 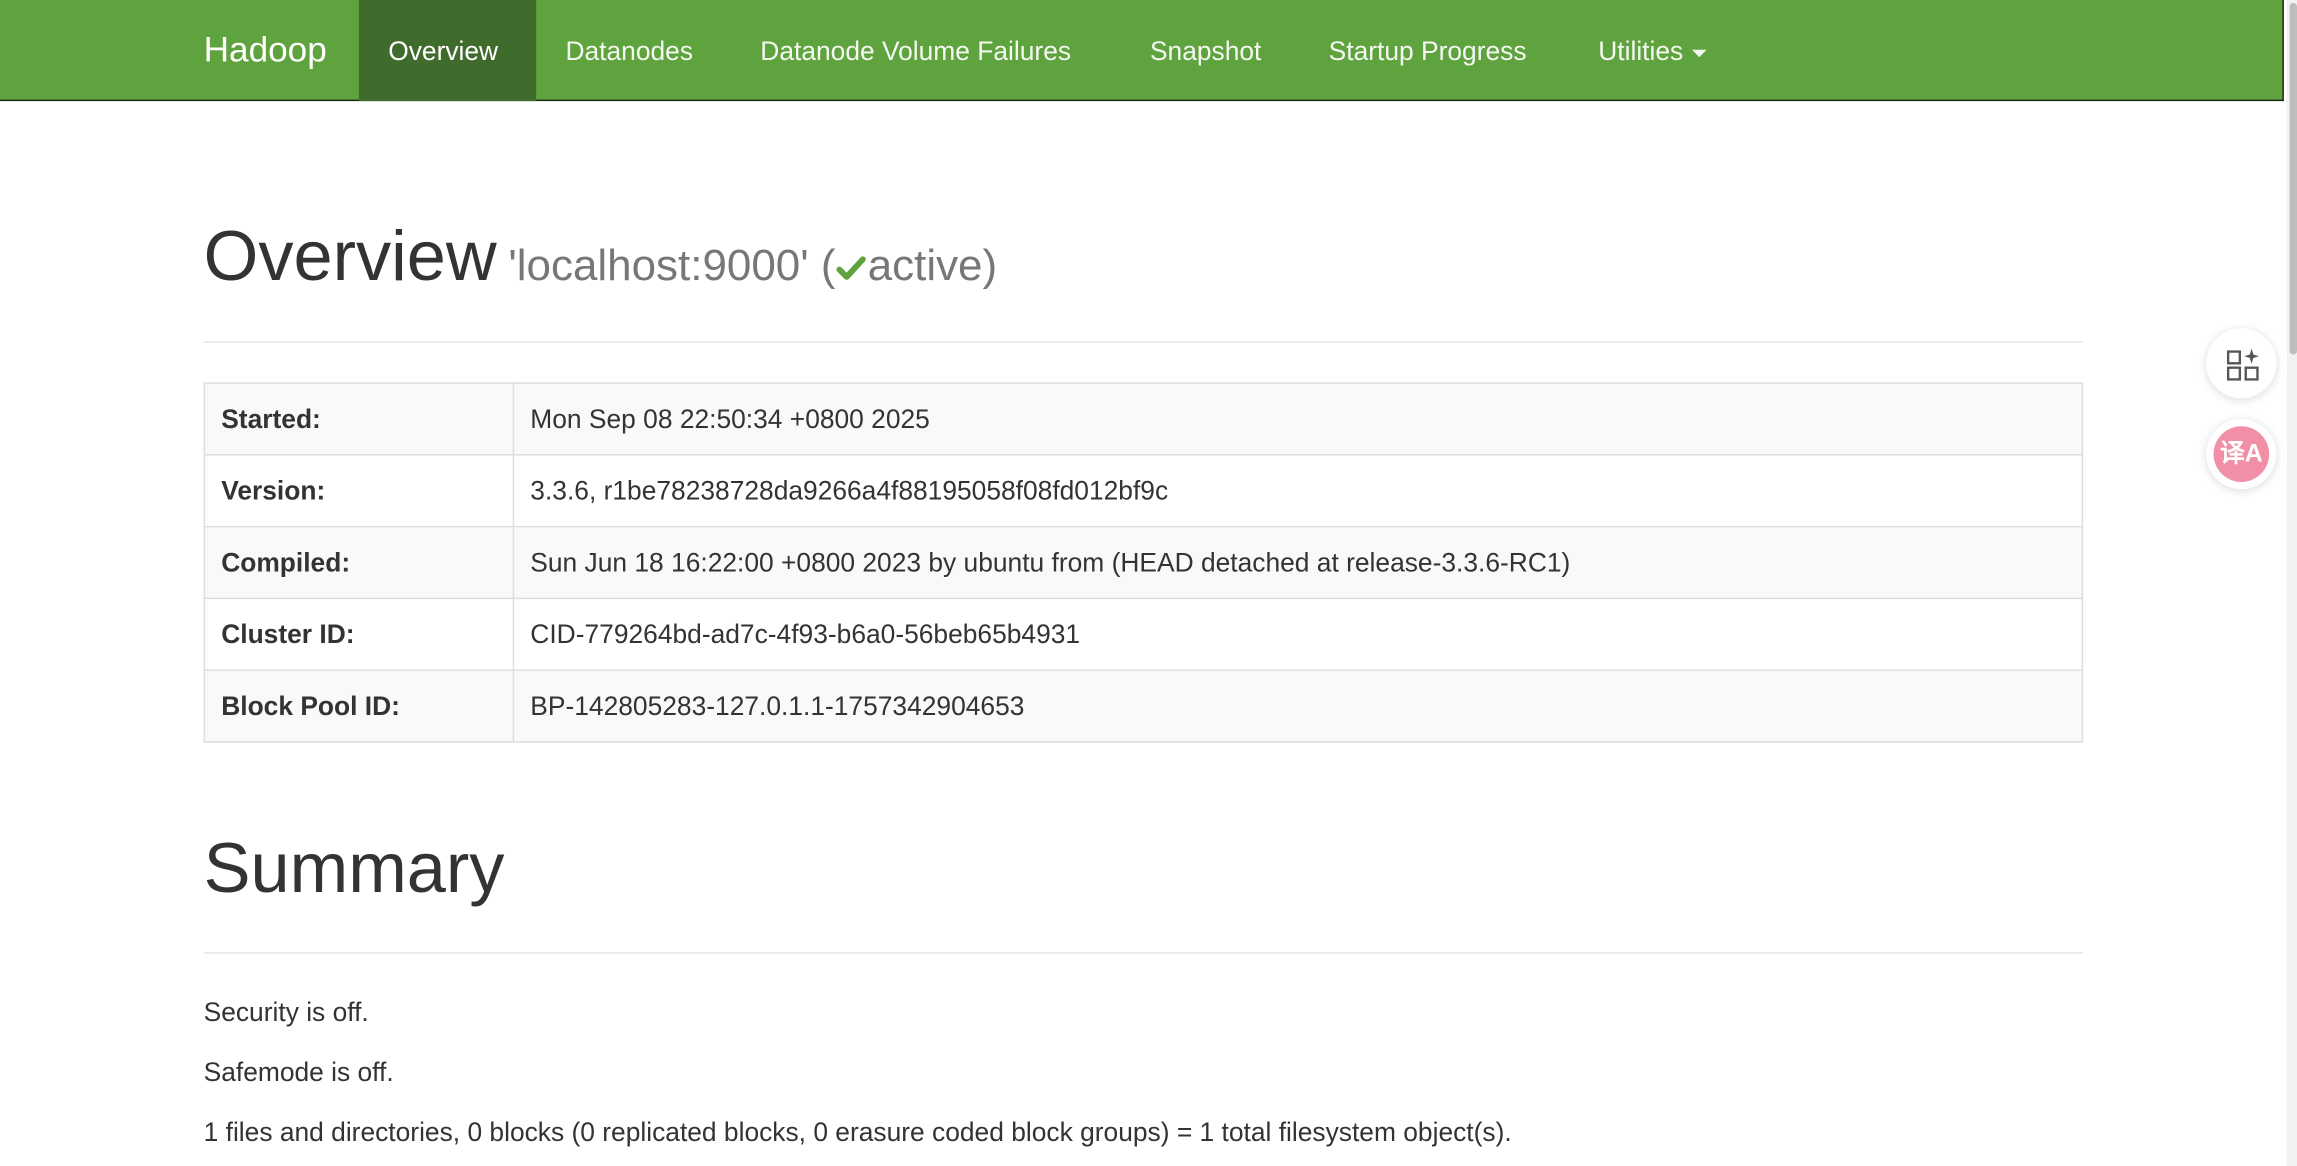 What do you see at coordinates (350, 257) in the screenshot?
I see `overview-heading: Overview` at bounding box center [350, 257].